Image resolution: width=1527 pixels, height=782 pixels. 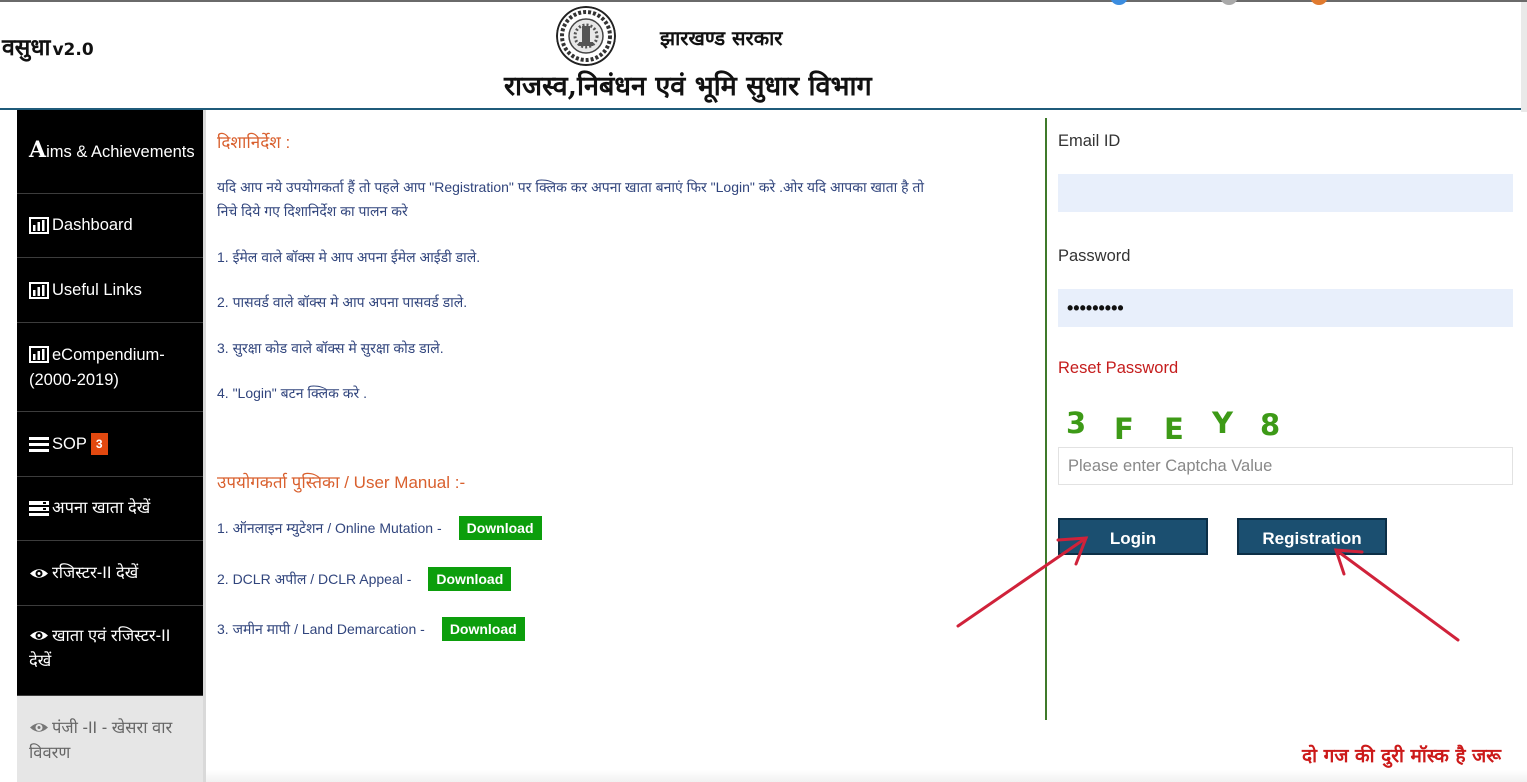 I want to click on manual-item-label: 2. DCLR अपील / DCLR Appeal -, so click(x=314, y=578).